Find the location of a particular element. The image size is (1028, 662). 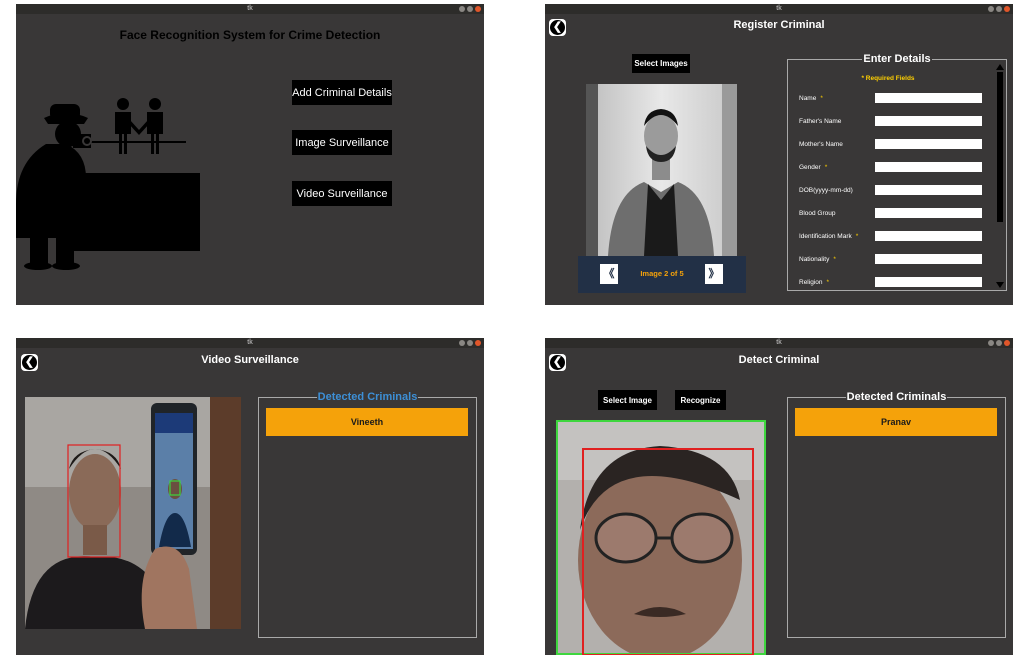

add-criminal-button: Add Criminal Details is located at coordinates (342, 92).